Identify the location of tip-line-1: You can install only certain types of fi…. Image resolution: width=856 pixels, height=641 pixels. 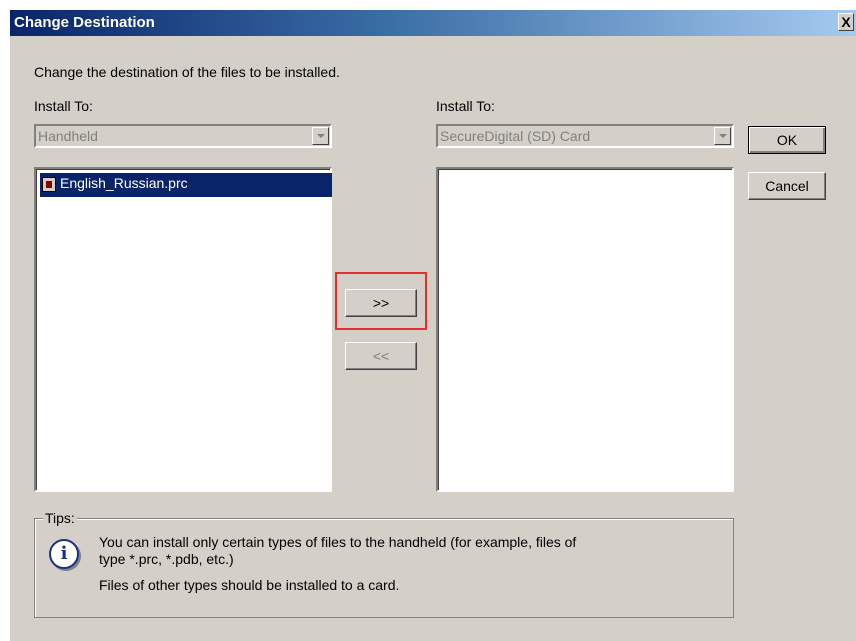
(338, 542).